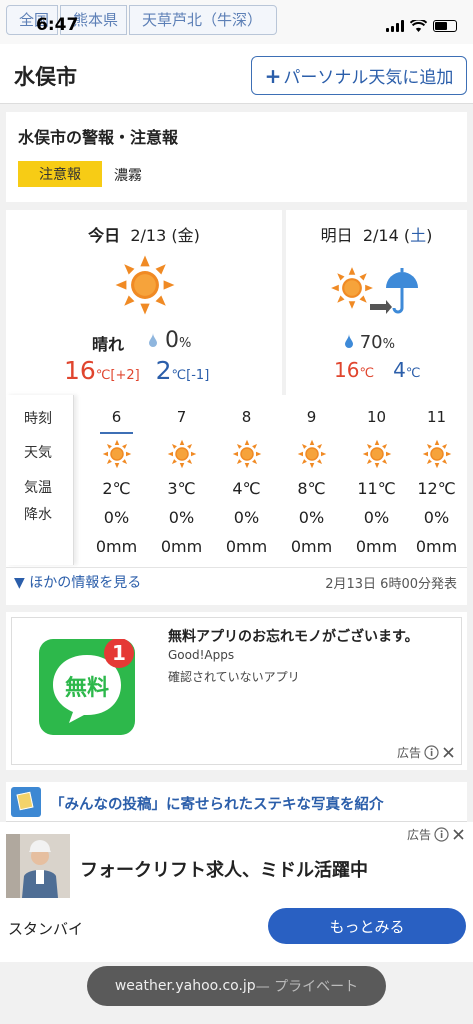 Image resolution: width=473 pixels, height=1024 pixels. I want to click on promo-text: 「みんなの投稿」に寄せられたステキな写真を紹介, so click(217, 803).